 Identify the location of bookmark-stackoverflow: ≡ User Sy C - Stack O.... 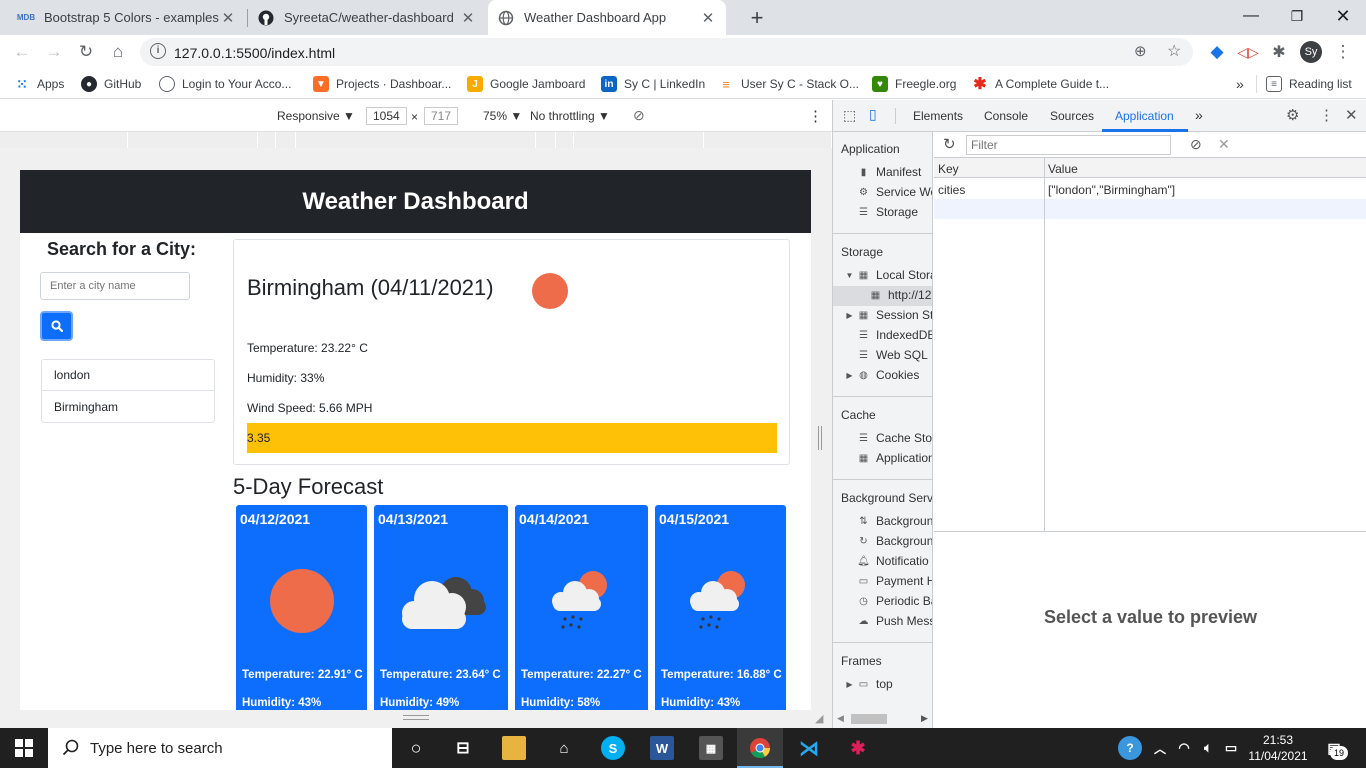
(788, 84).